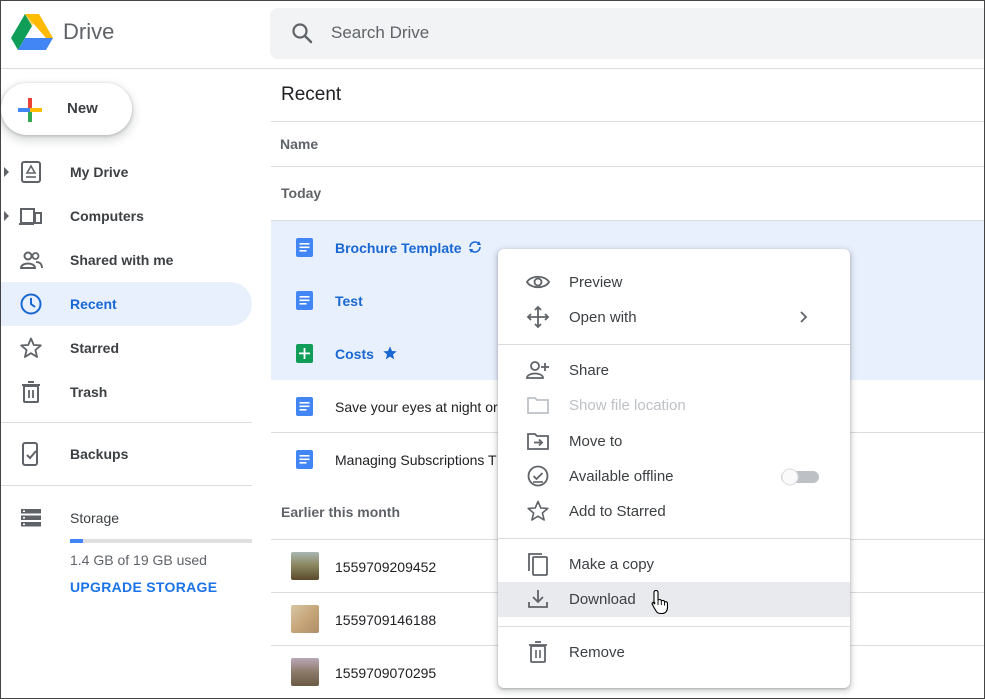  I want to click on sync-icon, so click(475, 247).